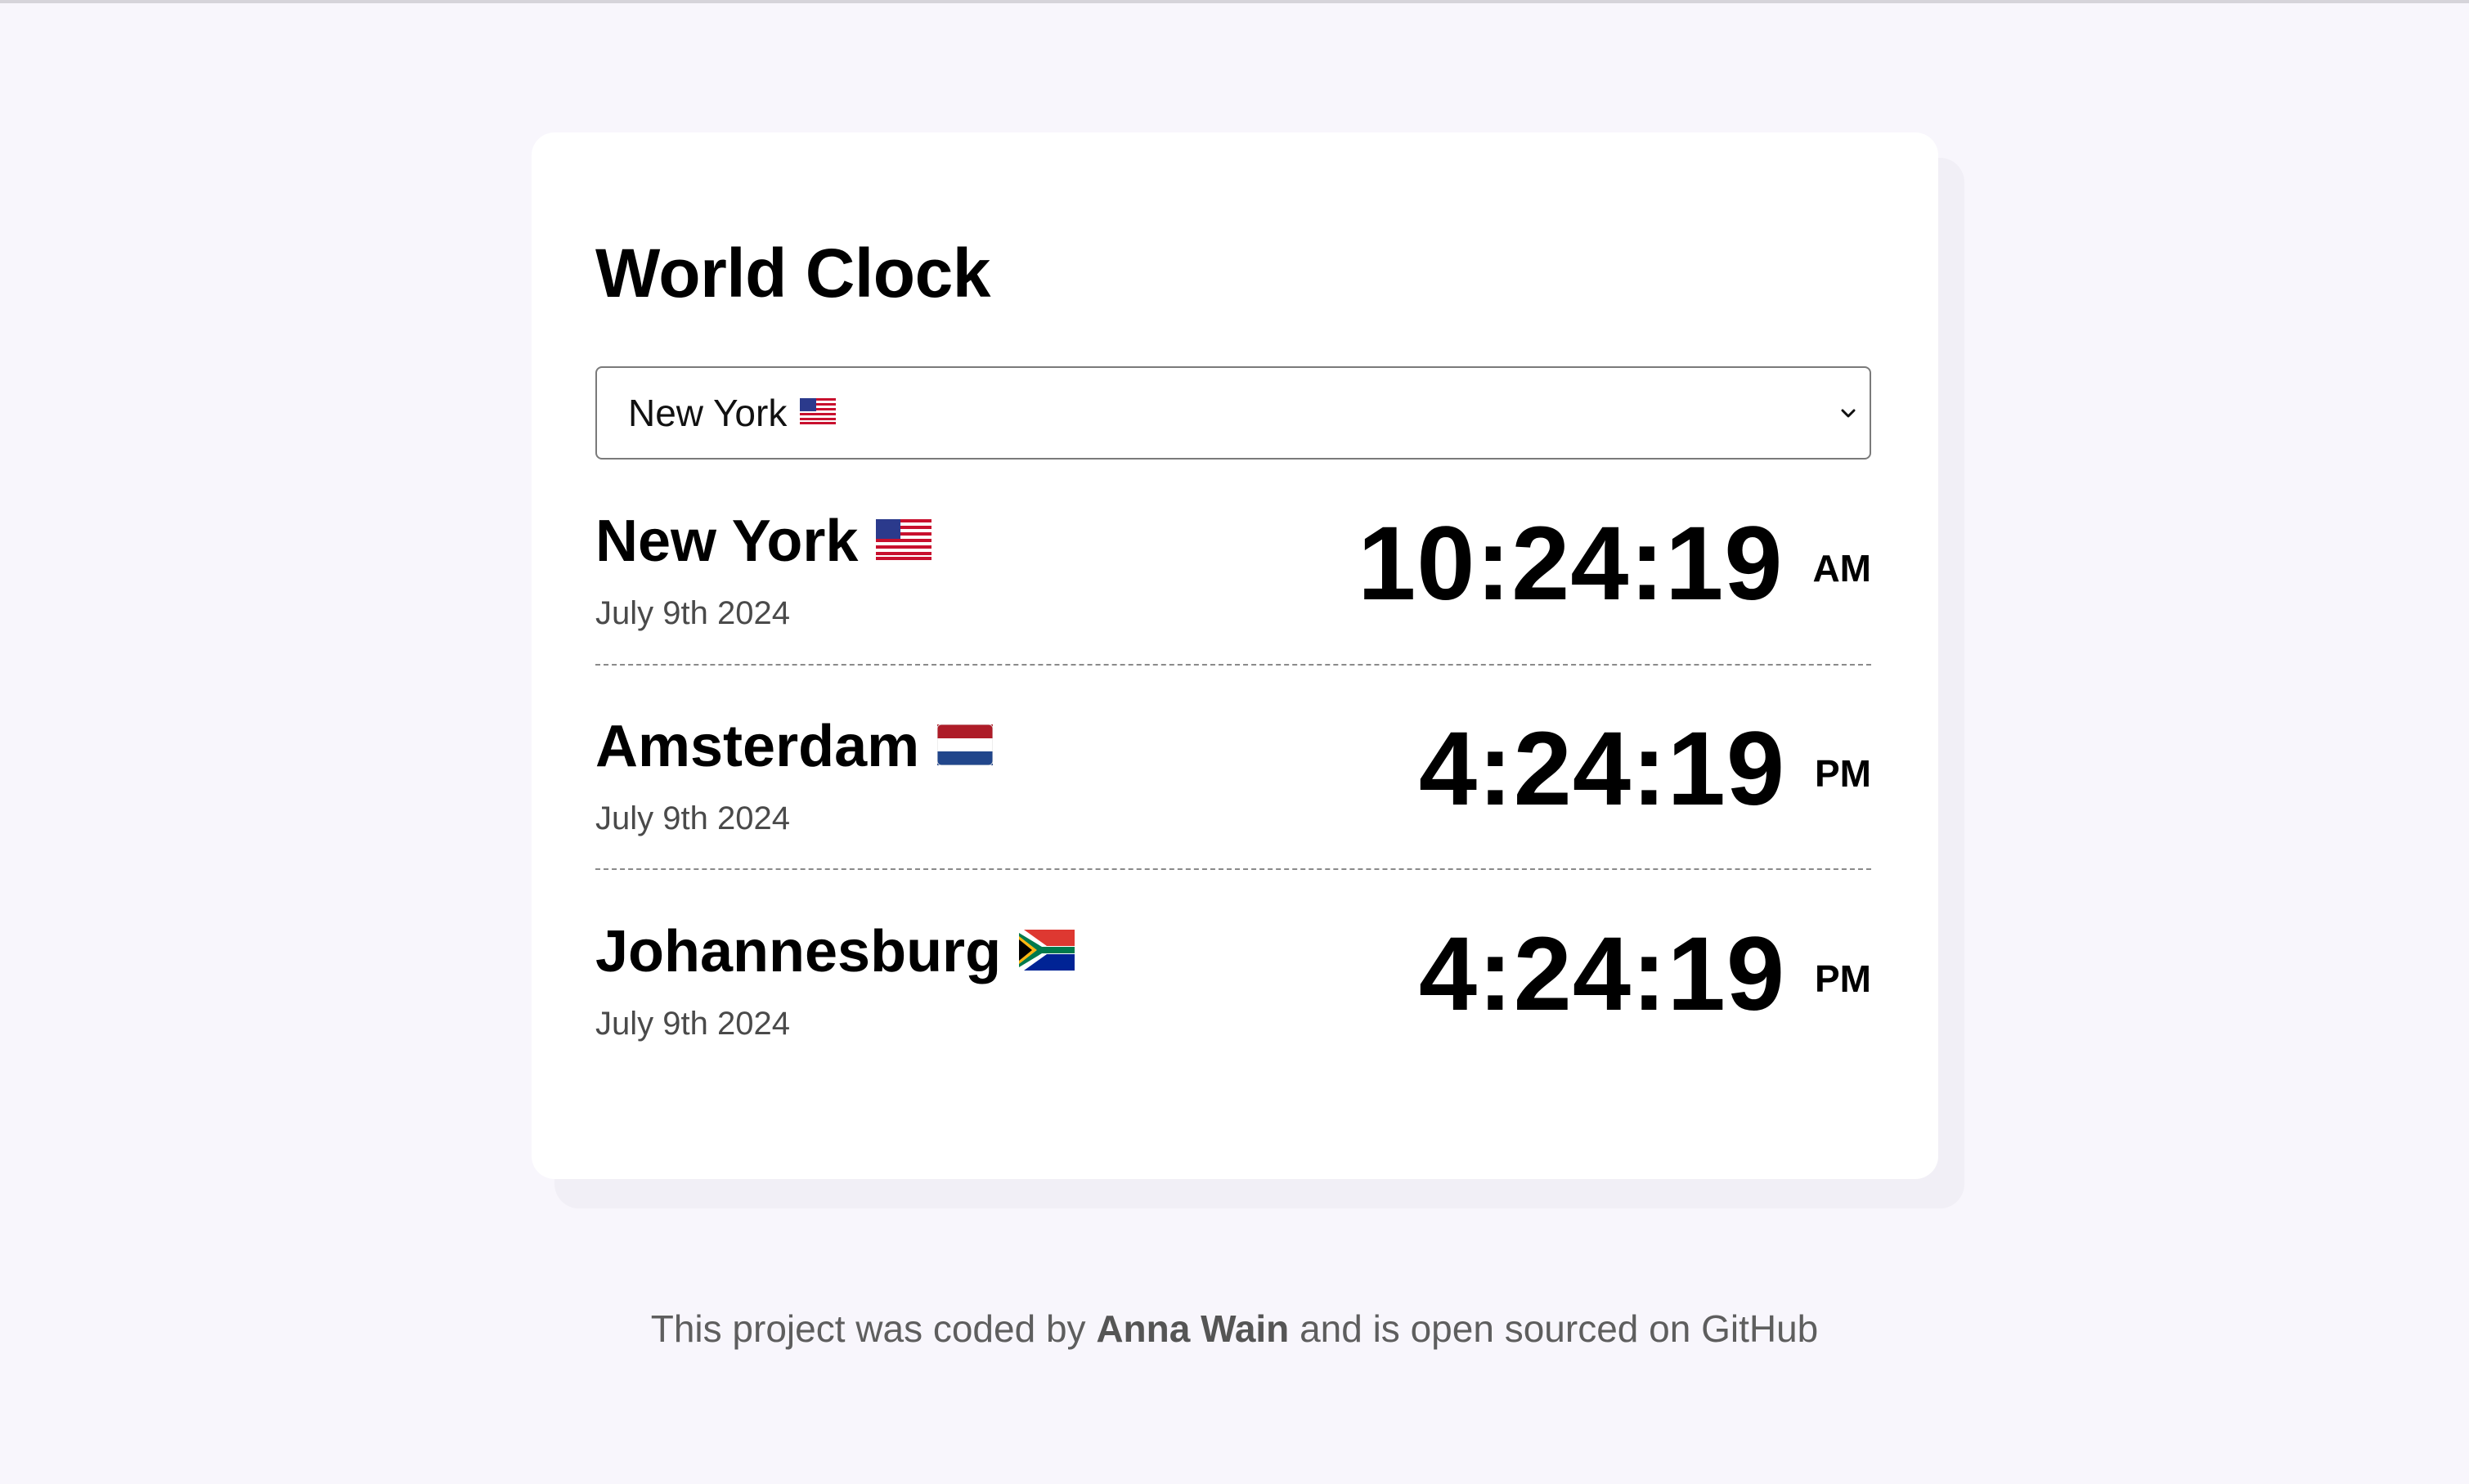 The image size is (2469, 1484). I want to click on chevron-down-icon, so click(1848, 413).